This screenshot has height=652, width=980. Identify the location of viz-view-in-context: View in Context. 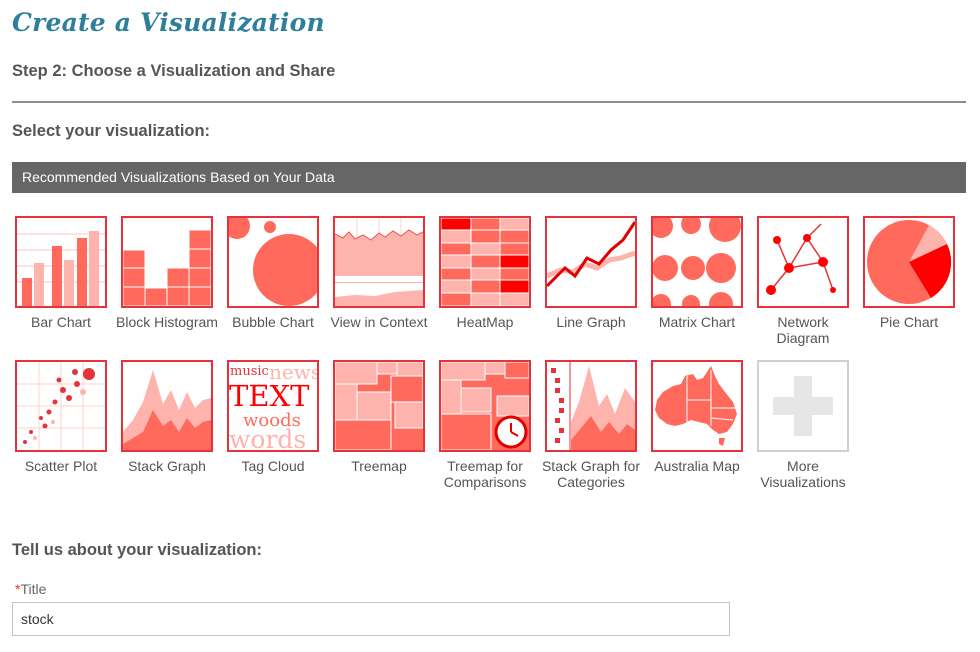
(379, 288).